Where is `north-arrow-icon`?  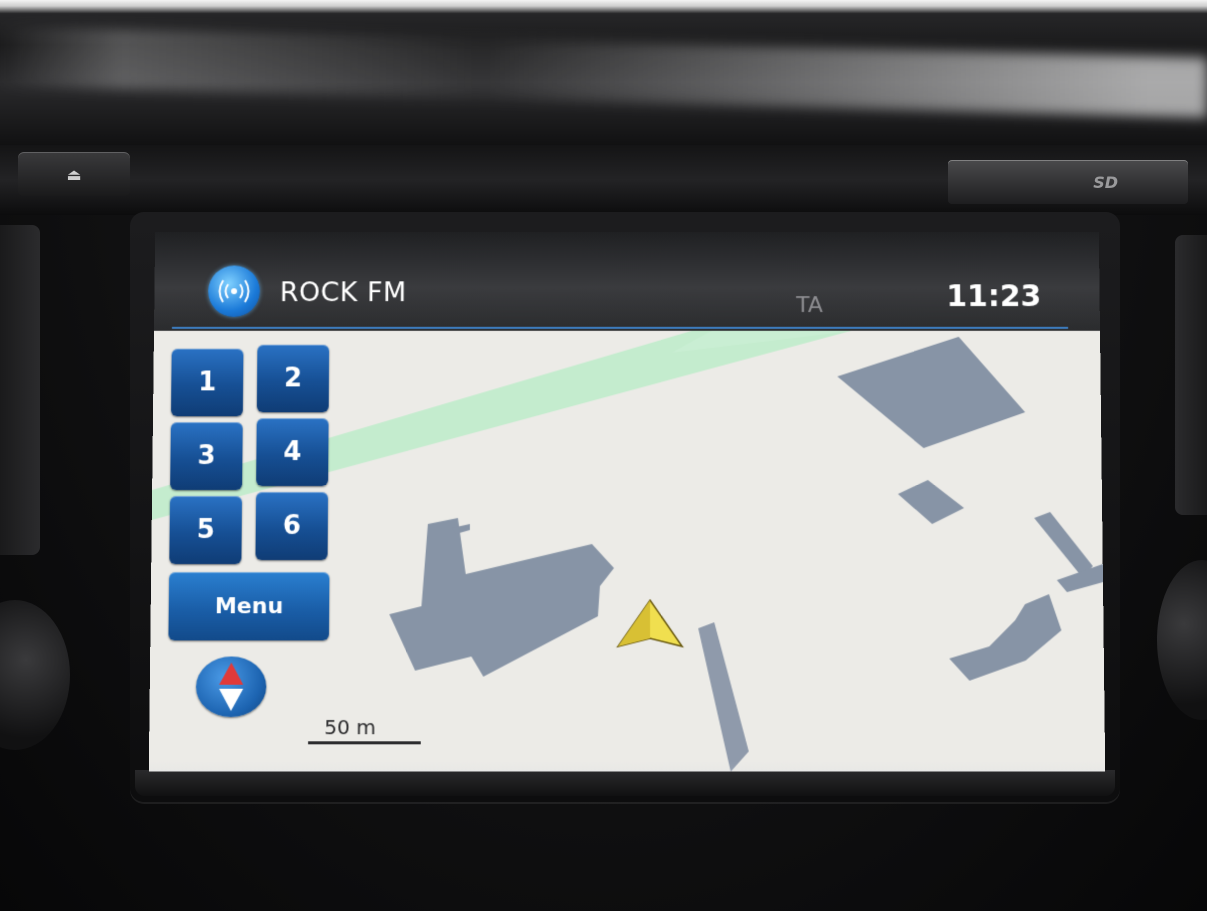
north-arrow-icon is located at coordinates (231, 687).